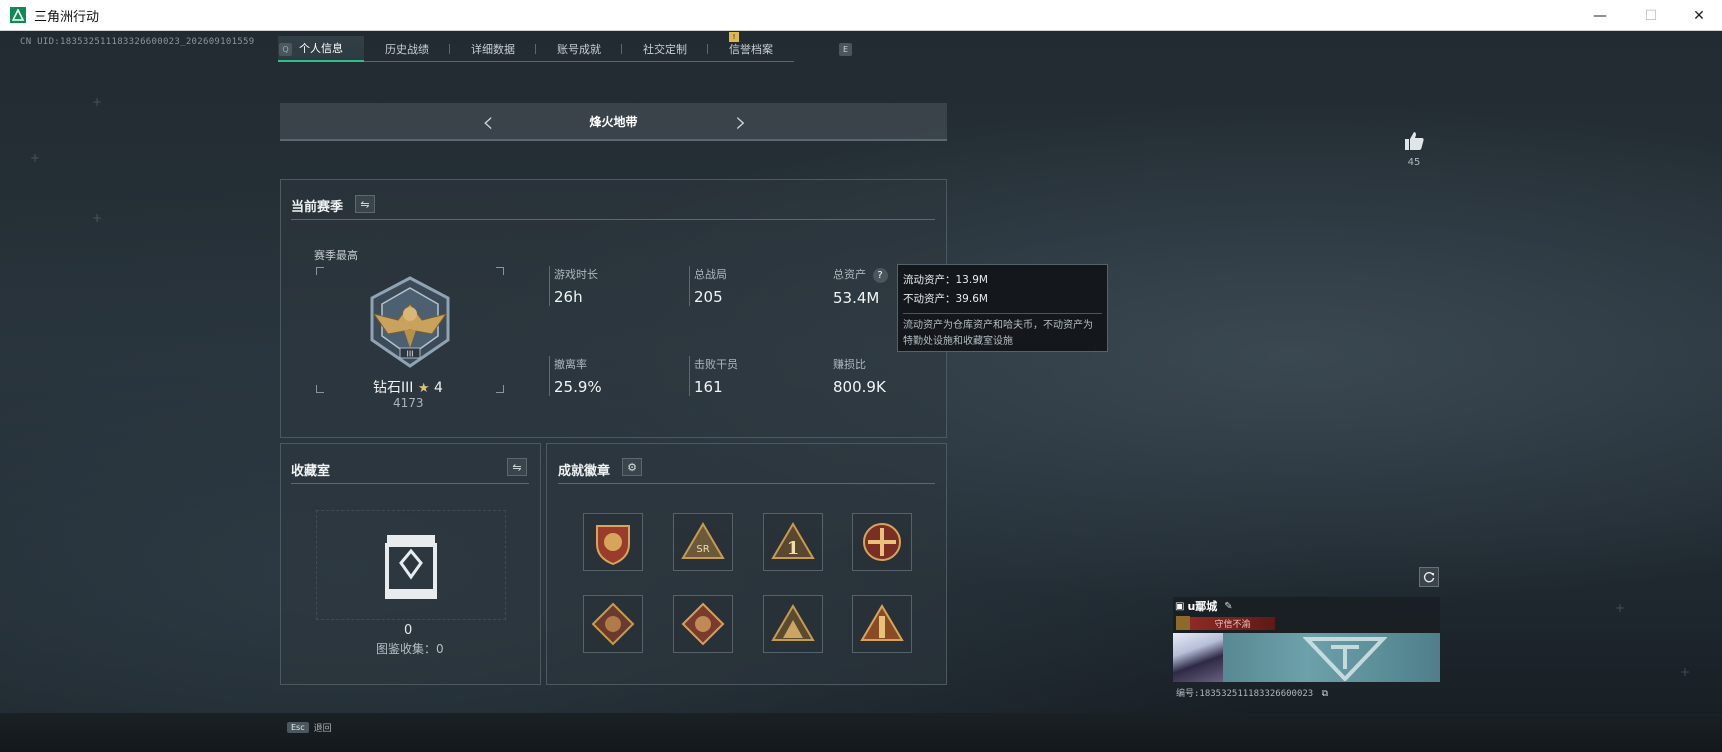  I want to click on display-case-icon, so click(411, 567).